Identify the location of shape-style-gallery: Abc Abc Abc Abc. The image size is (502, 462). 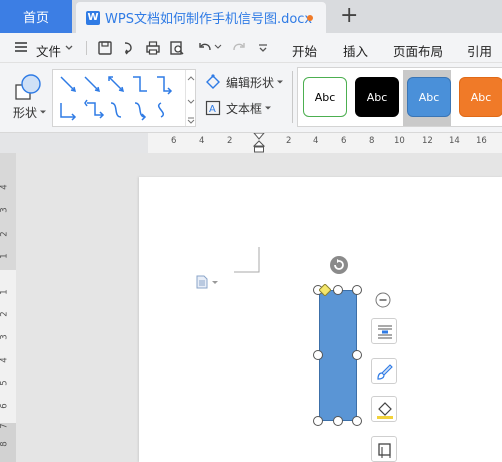
(399, 97).